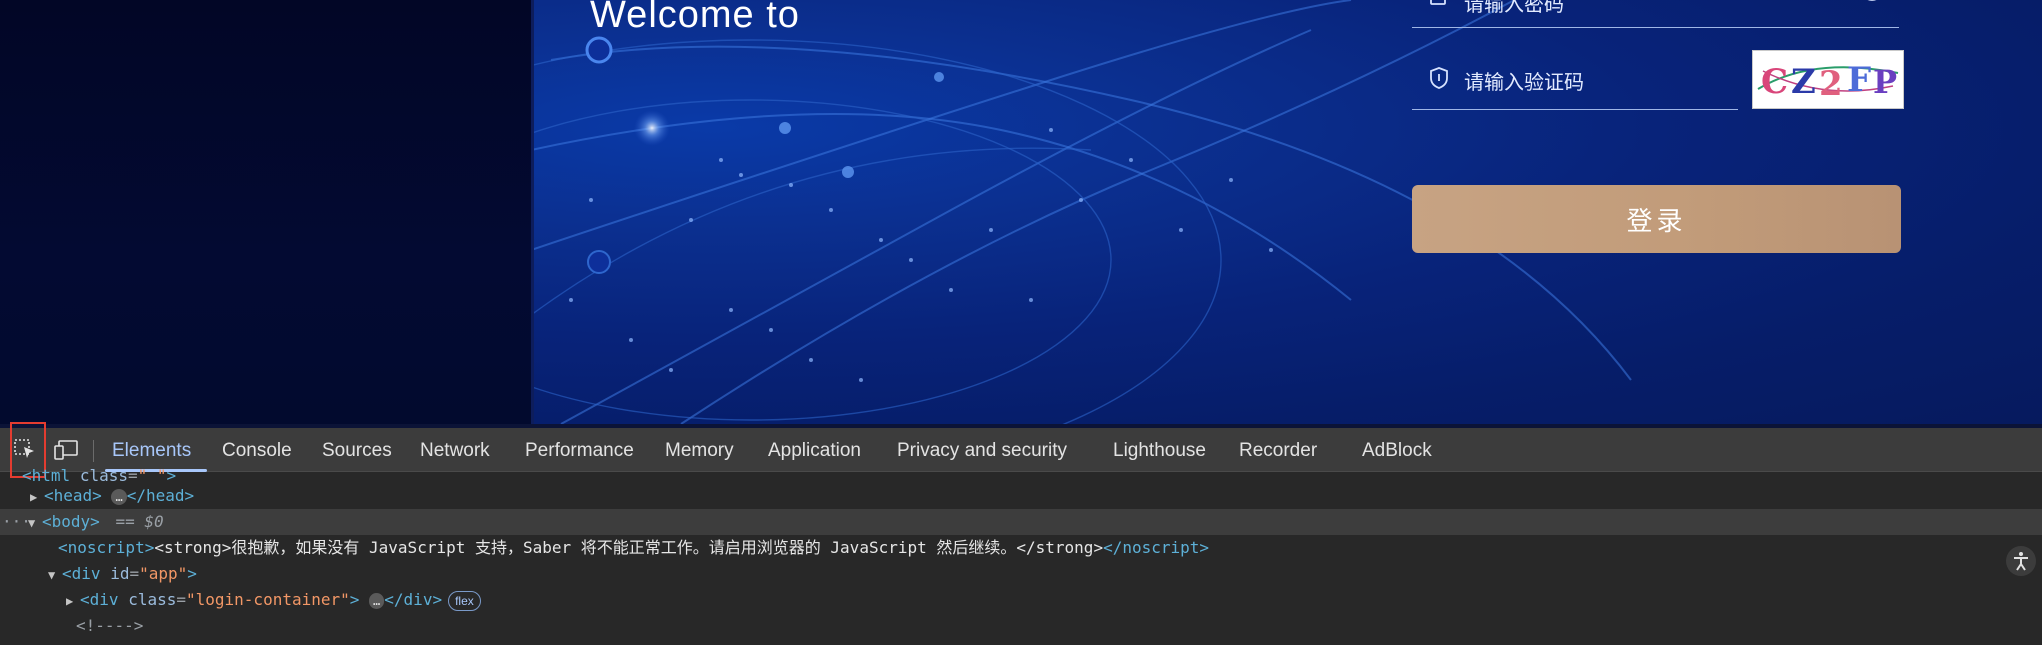 The height and width of the screenshot is (645, 2042). What do you see at coordinates (1774, 82) in the screenshot?
I see `svg-text: C` at bounding box center [1774, 82].